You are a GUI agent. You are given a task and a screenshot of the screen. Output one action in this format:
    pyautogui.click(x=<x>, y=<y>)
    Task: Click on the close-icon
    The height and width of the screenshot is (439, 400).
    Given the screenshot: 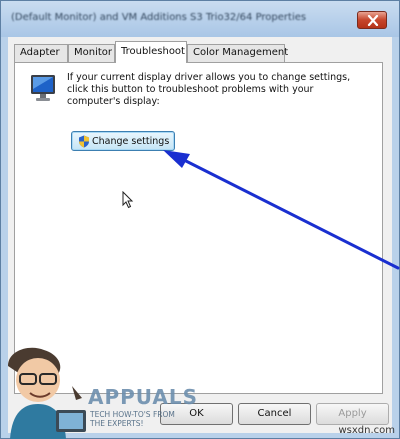 What is the action you would take?
    pyautogui.click(x=373, y=20)
    